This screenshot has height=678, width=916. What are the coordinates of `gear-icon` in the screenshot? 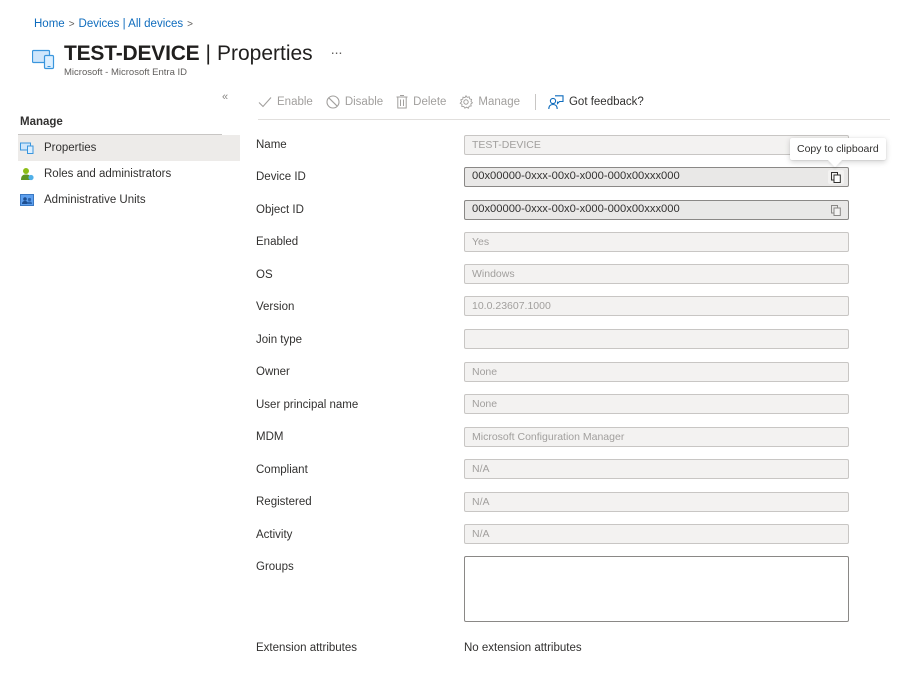 It's located at (466, 102).